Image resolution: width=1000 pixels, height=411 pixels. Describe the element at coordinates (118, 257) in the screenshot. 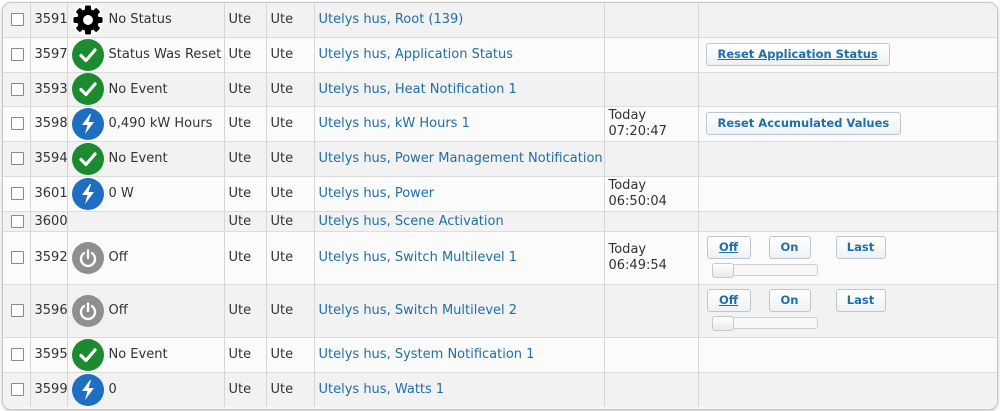

I see `status-text: Off` at that location.